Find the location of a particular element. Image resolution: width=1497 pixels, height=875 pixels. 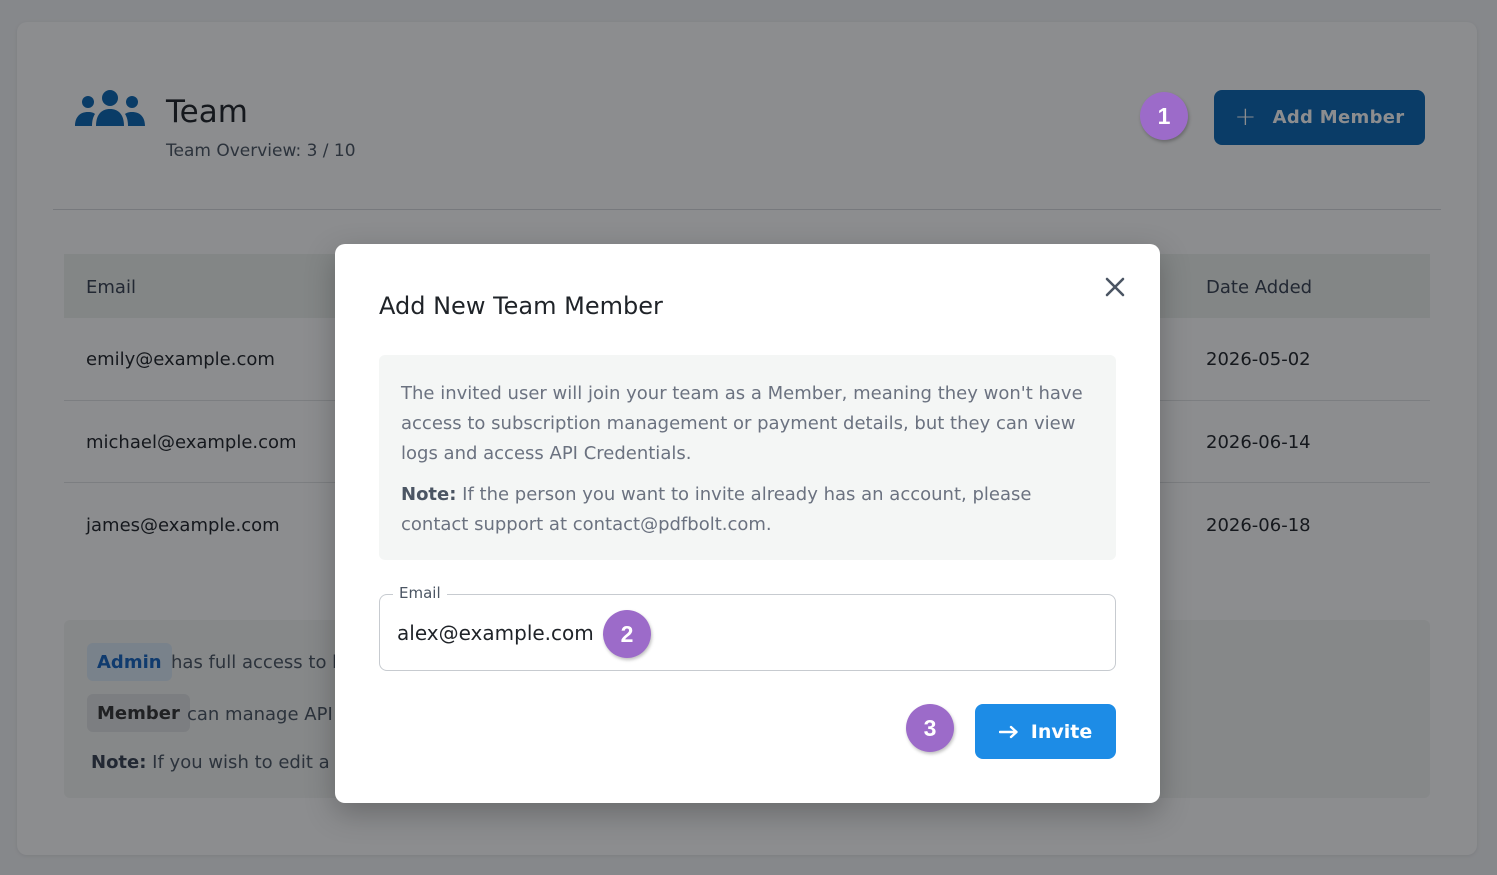

invite-button: Invite is located at coordinates (1045, 731).